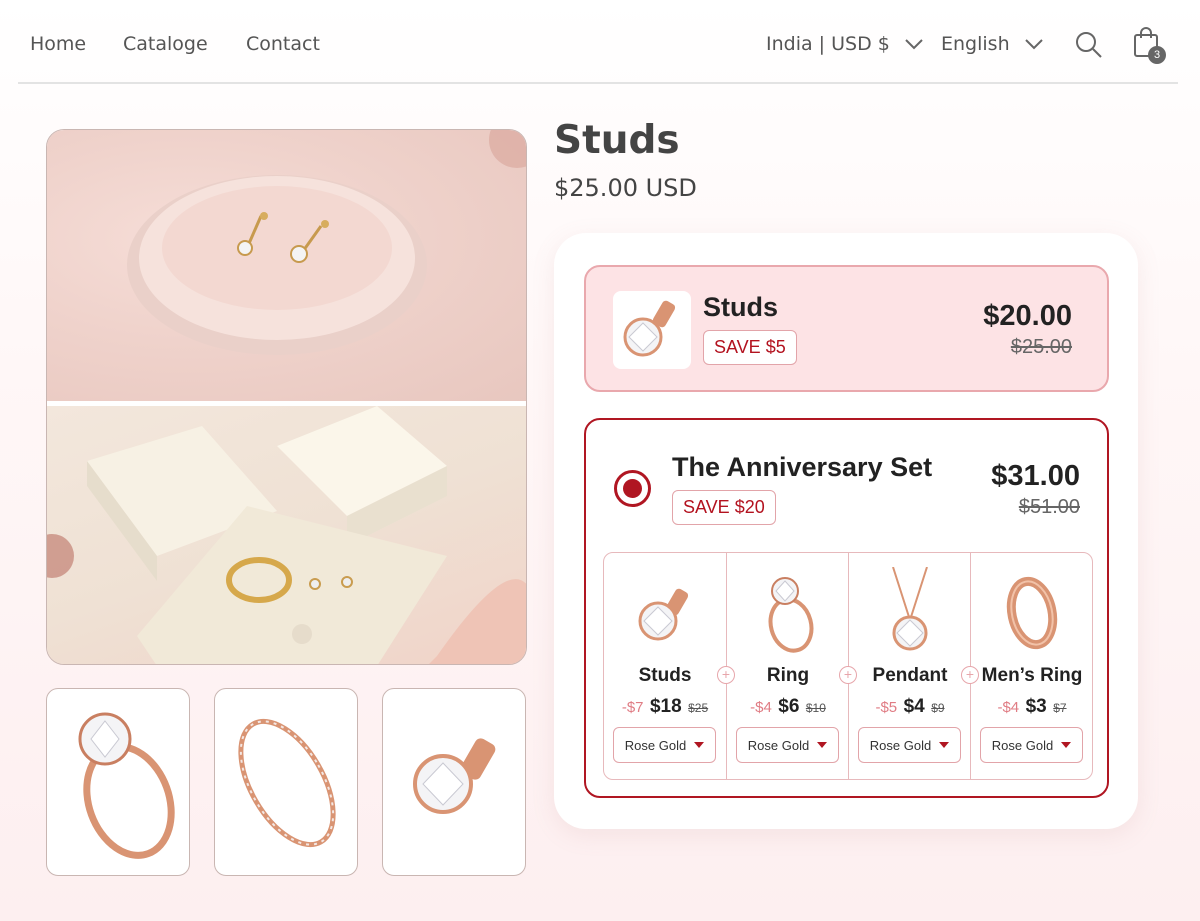 The image size is (1200, 921). Describe the element at coordinates (724, 507) in the screenshot. I see `save-badge: SAVE $20` at that location.